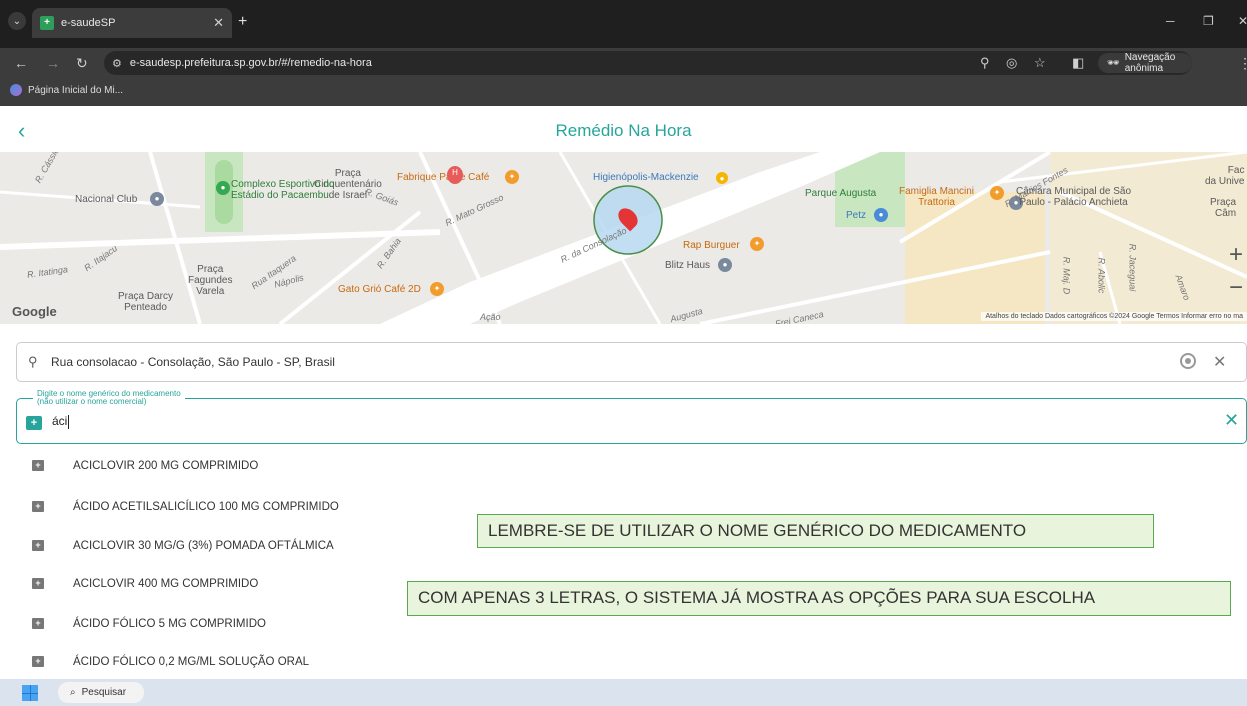 The height and width of the screenshot is (706, 1247). Describe the element at coordinates (841, 193) in the screenshot. I see `map-label: Parque Augusta` at that location.